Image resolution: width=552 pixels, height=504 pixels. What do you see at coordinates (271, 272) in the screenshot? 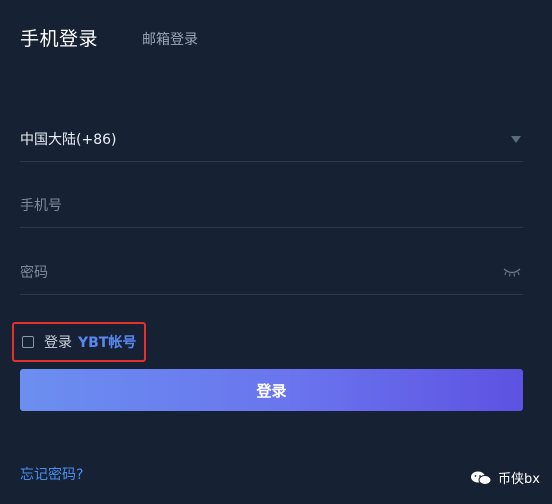
I see `password-input: 密码` at bounding box center [271, 272].